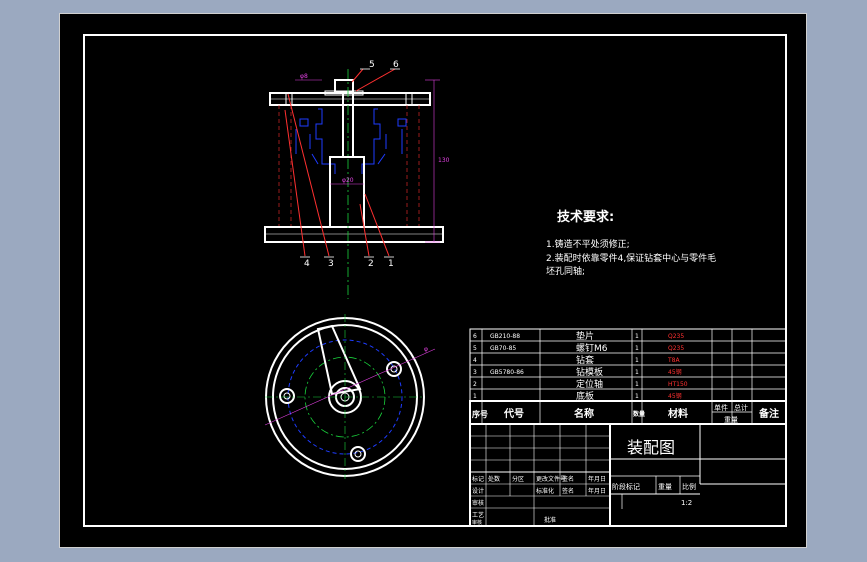  What do you see at coordinates (678, 384) in the screenshot?
I see `bom-mat: HT150` at bounding box center [678, 384].